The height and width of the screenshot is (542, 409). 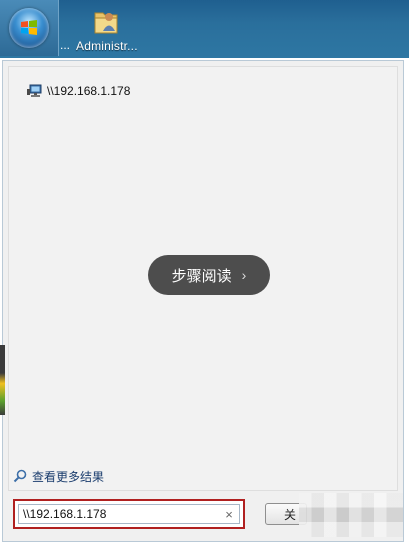 I want to click on user-folder-icon, so click(x=106, y=21).